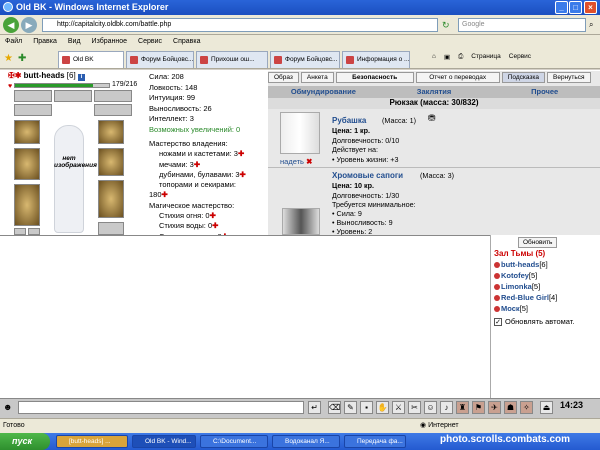 Image resolution: width=600 pixels, height=450 pixels. I want to click on exit-icon: ⏏, so click(546, 407).